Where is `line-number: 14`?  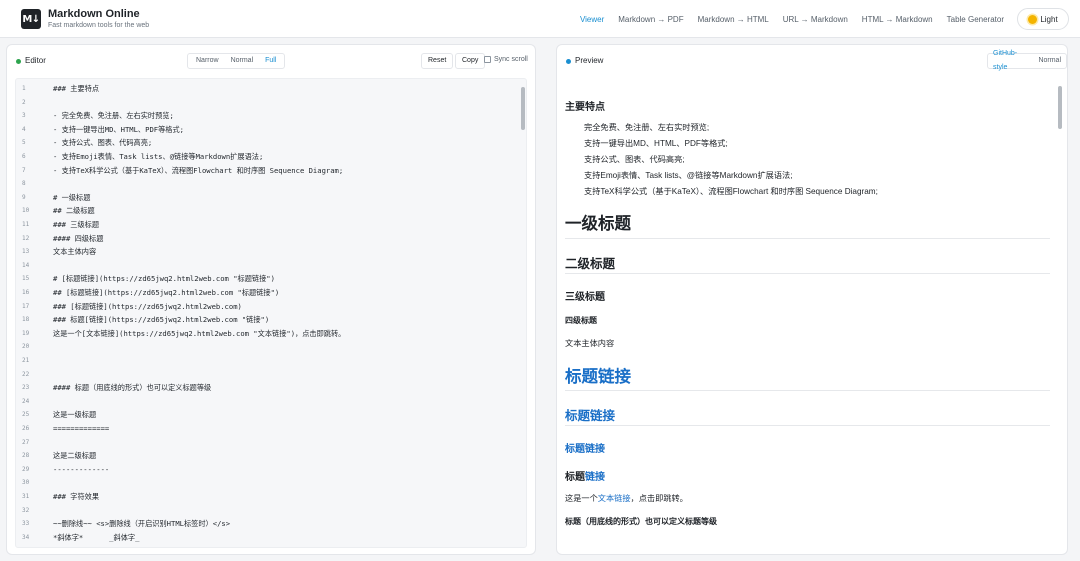 line-number: 14 is located at coordinates (26, 265).